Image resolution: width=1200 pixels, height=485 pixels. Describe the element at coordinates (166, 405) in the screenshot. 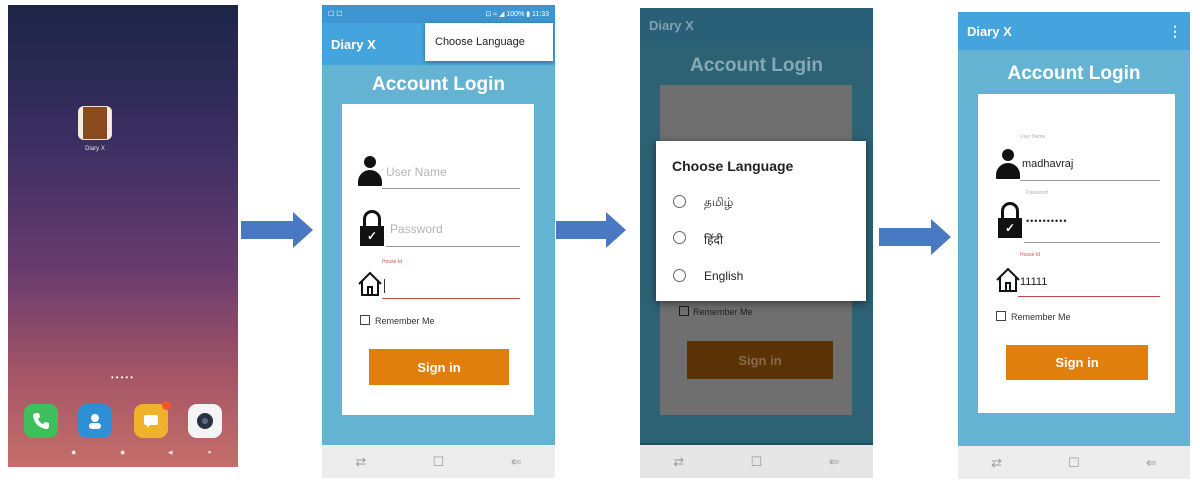

I see `notification-badge` at that location.